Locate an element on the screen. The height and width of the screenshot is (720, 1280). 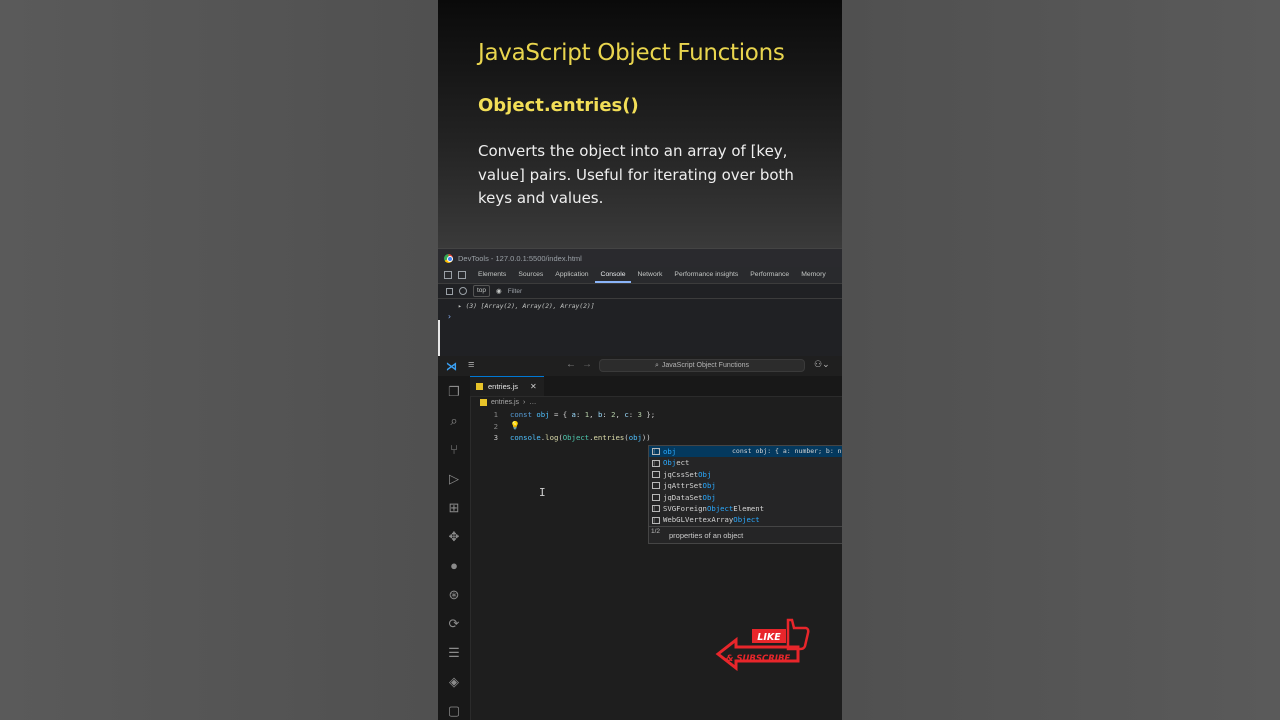
suggestion-item: jqDataSet Obj is located at coordinates (745, 497).